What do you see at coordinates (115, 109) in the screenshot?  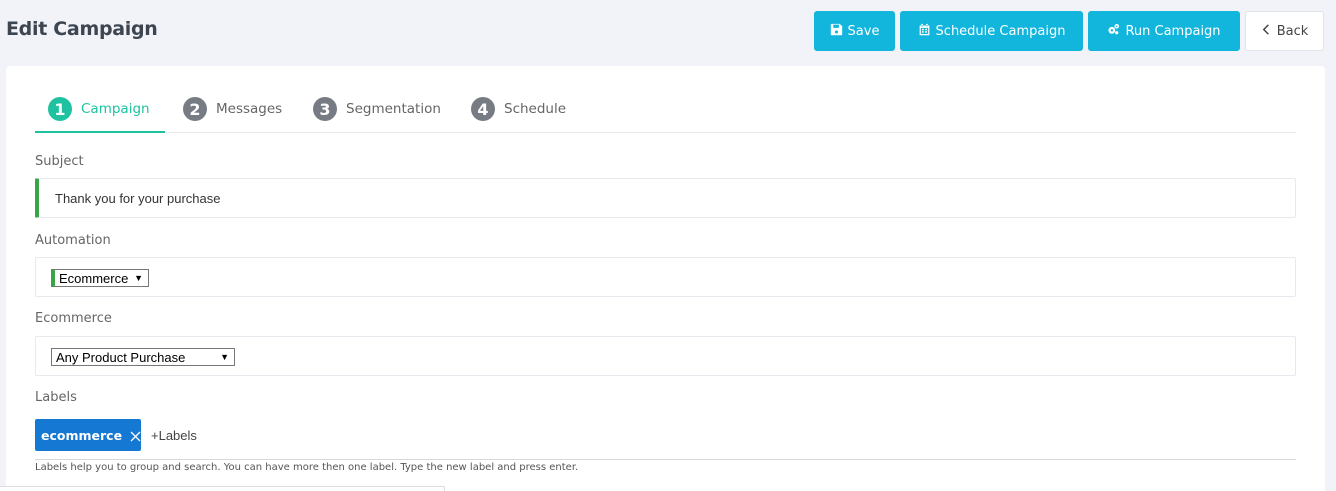 I see `tab-campaign-label: Campaign` at bounding box center [115, 109].